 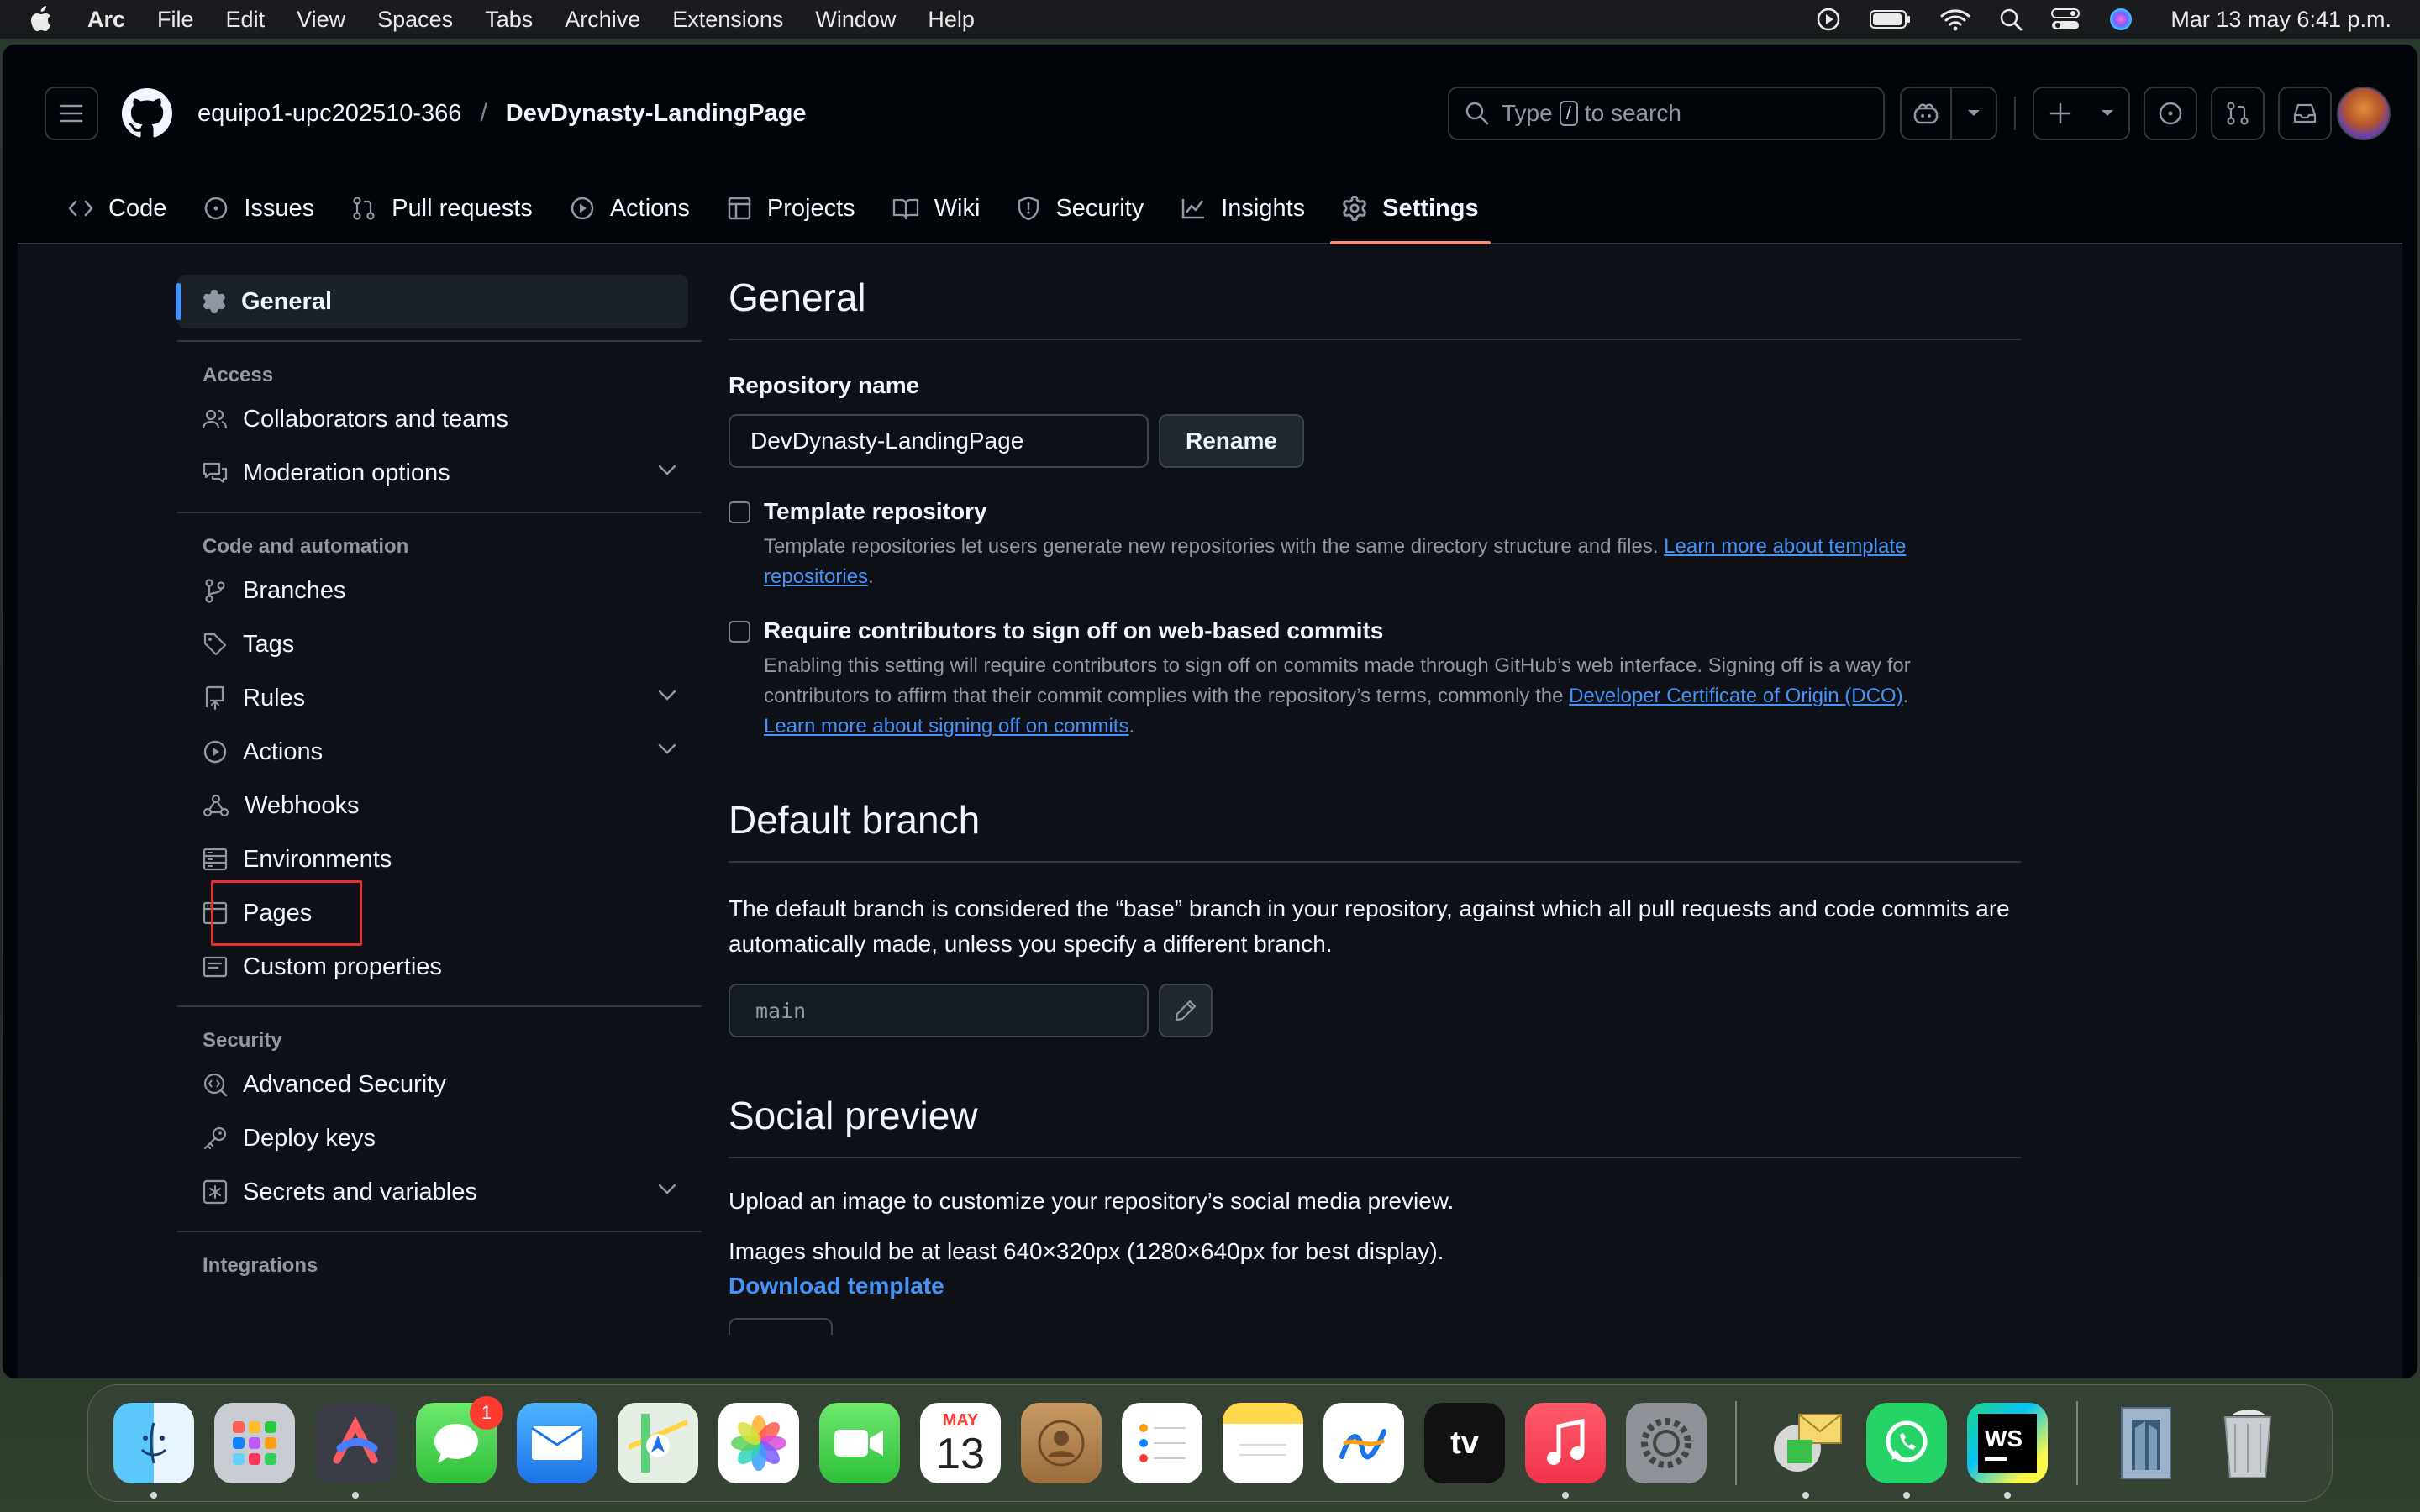 I want to click on sidebar-item-collaborators: Collaborators and teams, so click(x=439, y=419).